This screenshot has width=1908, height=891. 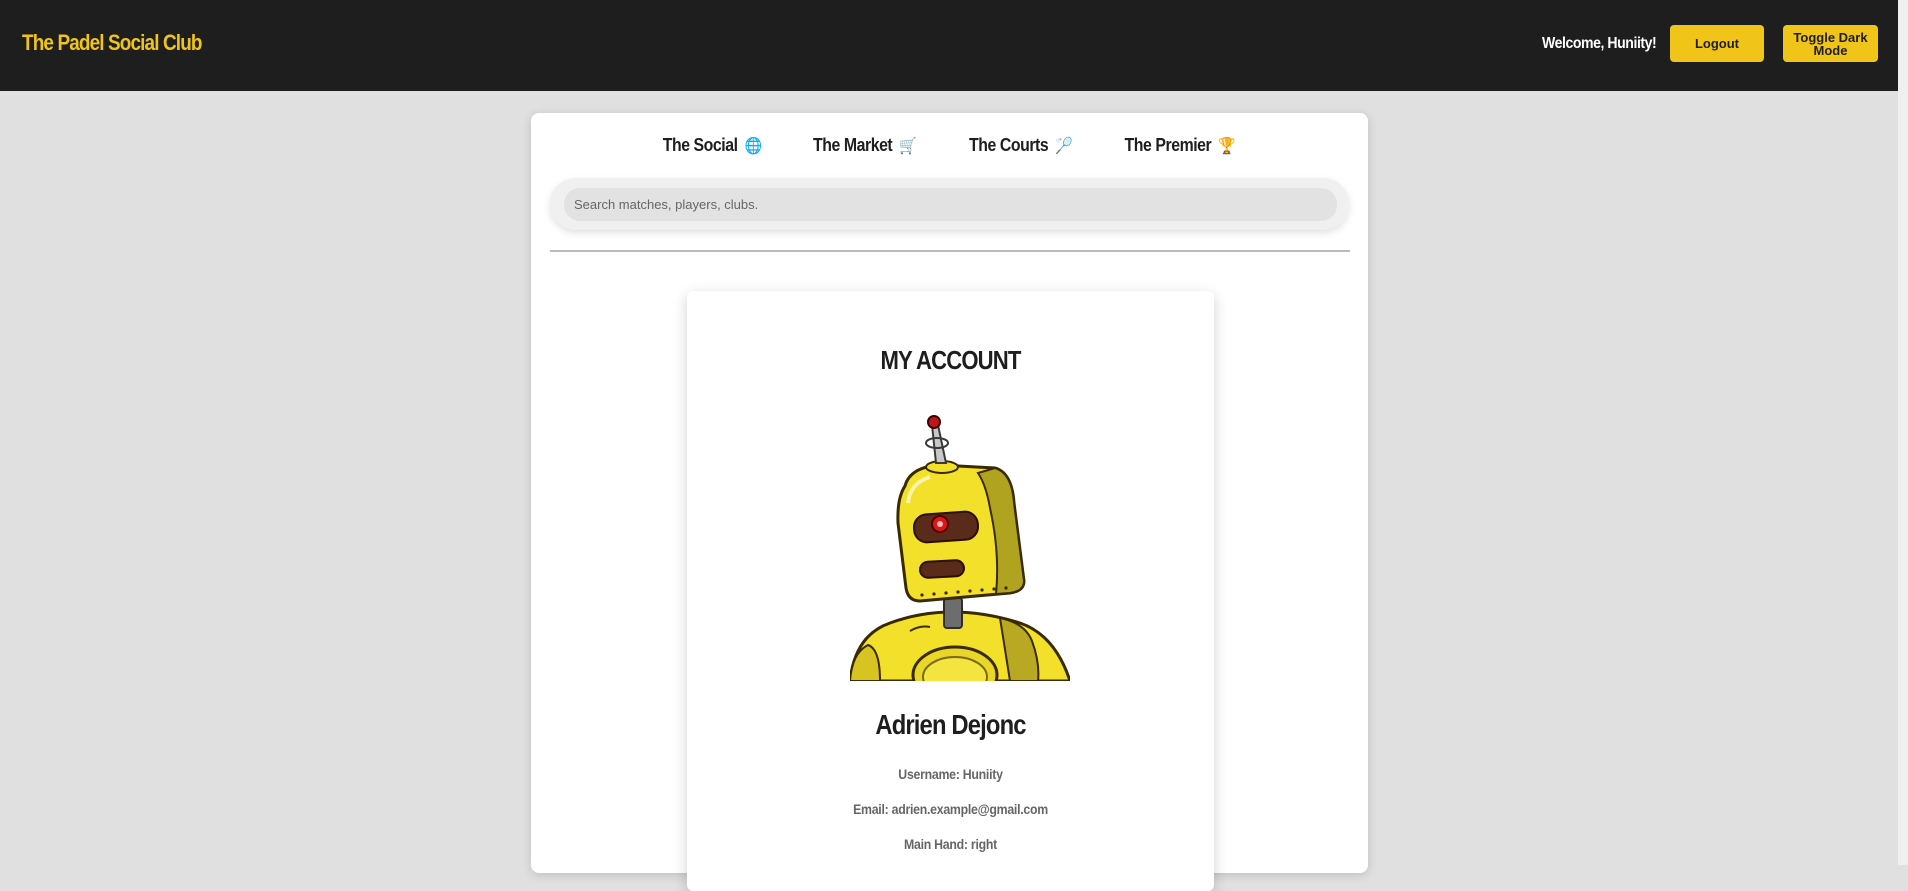 I want to click on nav-item-label: The Courts, so click(x=1008, y=145).